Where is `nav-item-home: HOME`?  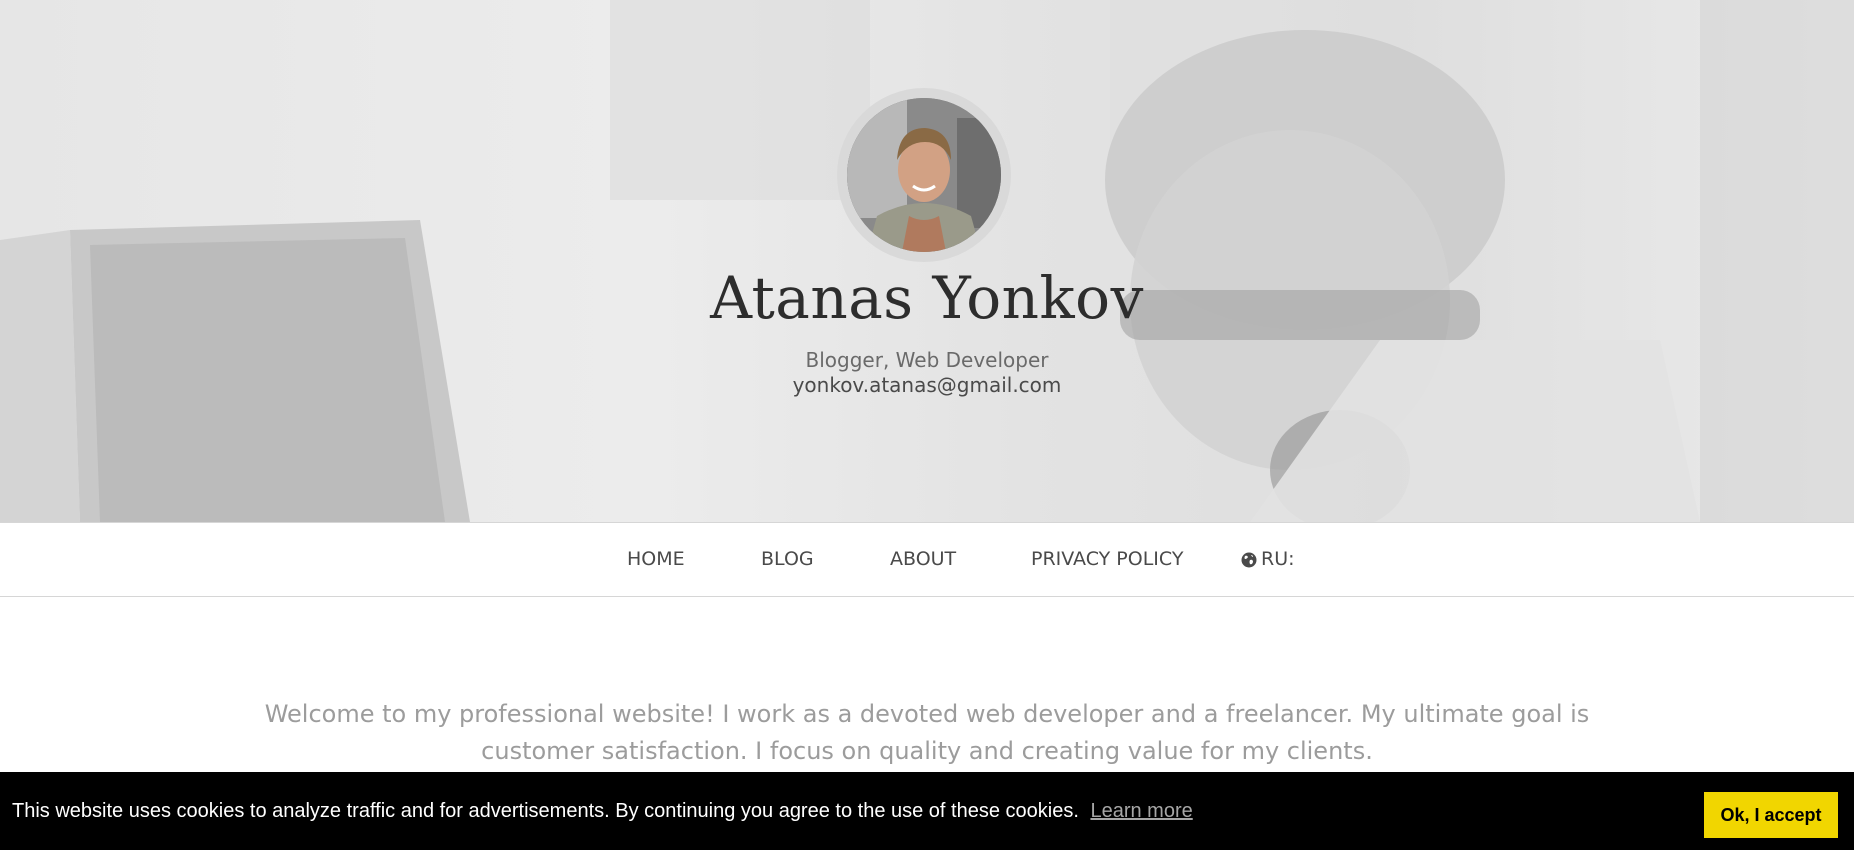 nav-item-home: HOME is located at coordinates (656, 559).